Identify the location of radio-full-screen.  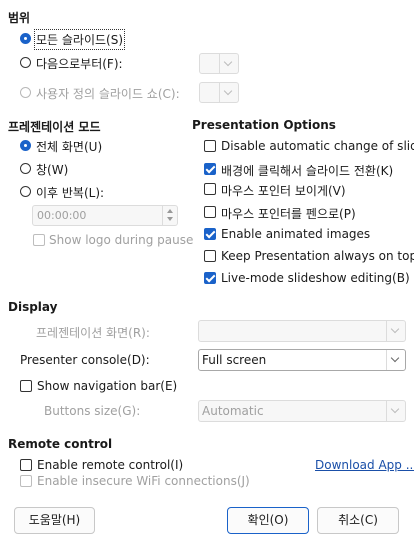
(25, 145).